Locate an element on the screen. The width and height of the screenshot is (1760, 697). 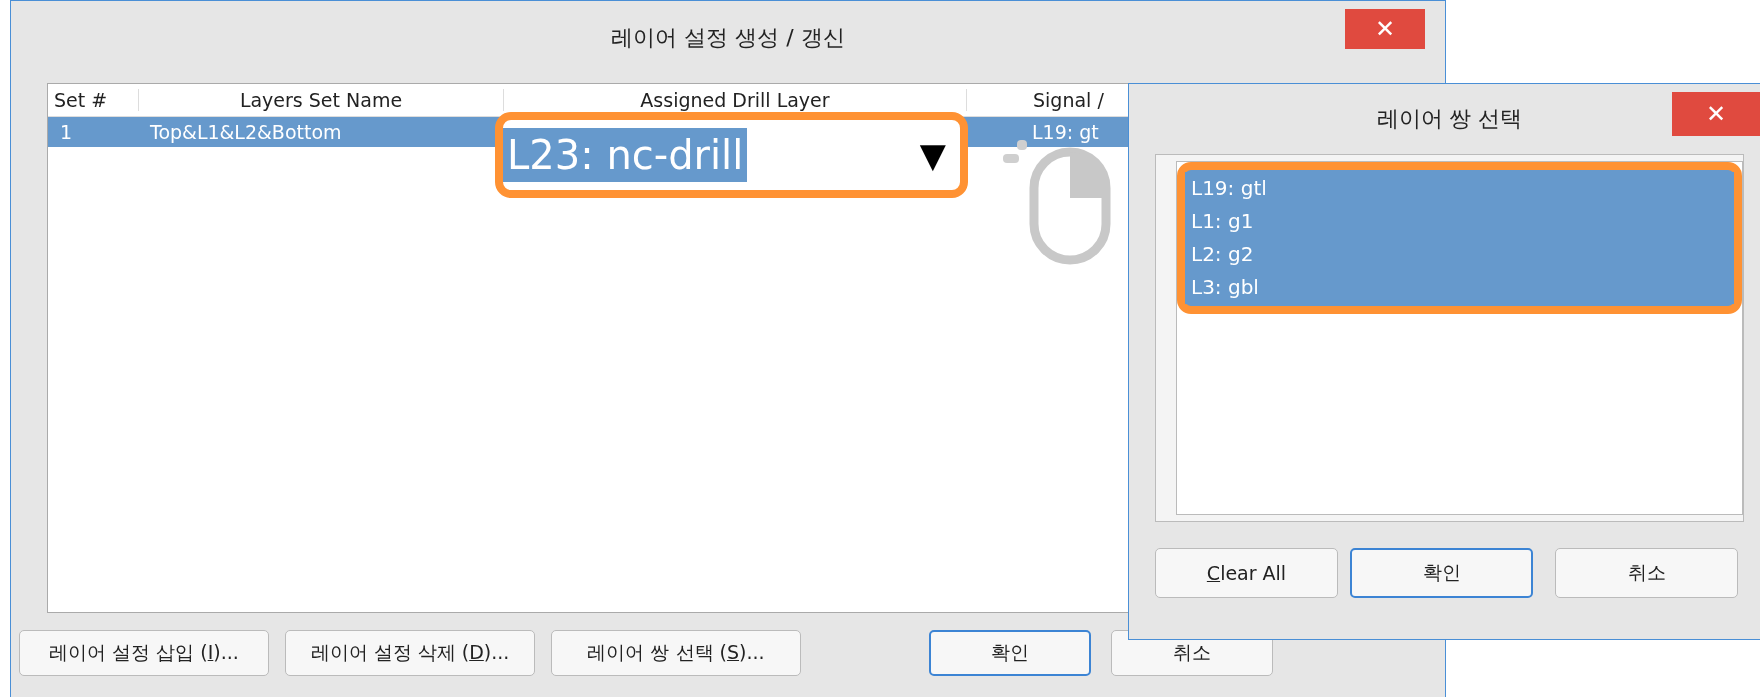
window-title: 레이어 쌍 선택 is located at coordinates (1449, 119).